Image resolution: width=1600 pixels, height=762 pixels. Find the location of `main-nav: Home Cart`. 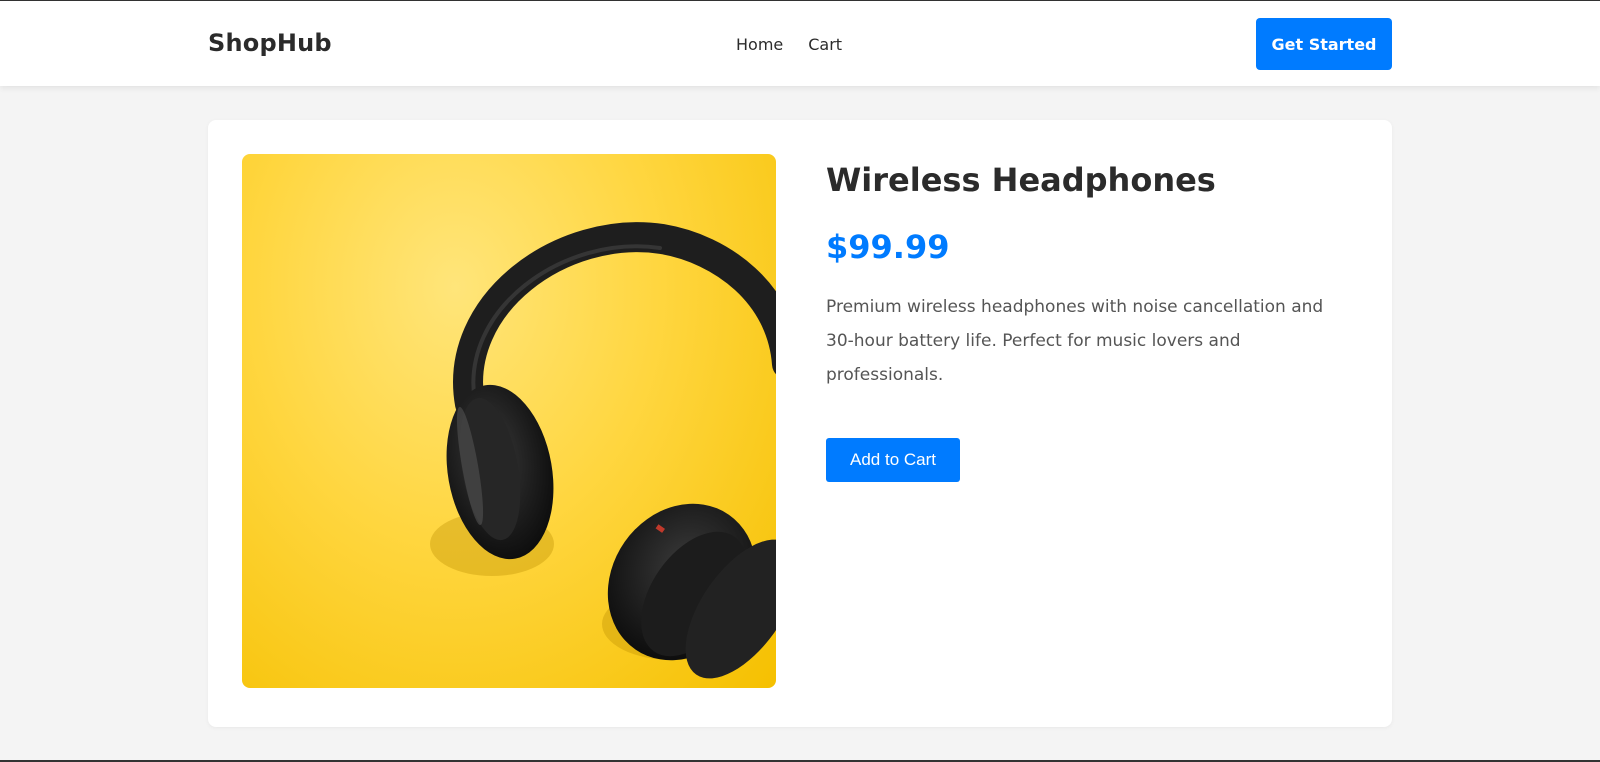

main-nav: Home Cart is located at coordinates (789, 44).